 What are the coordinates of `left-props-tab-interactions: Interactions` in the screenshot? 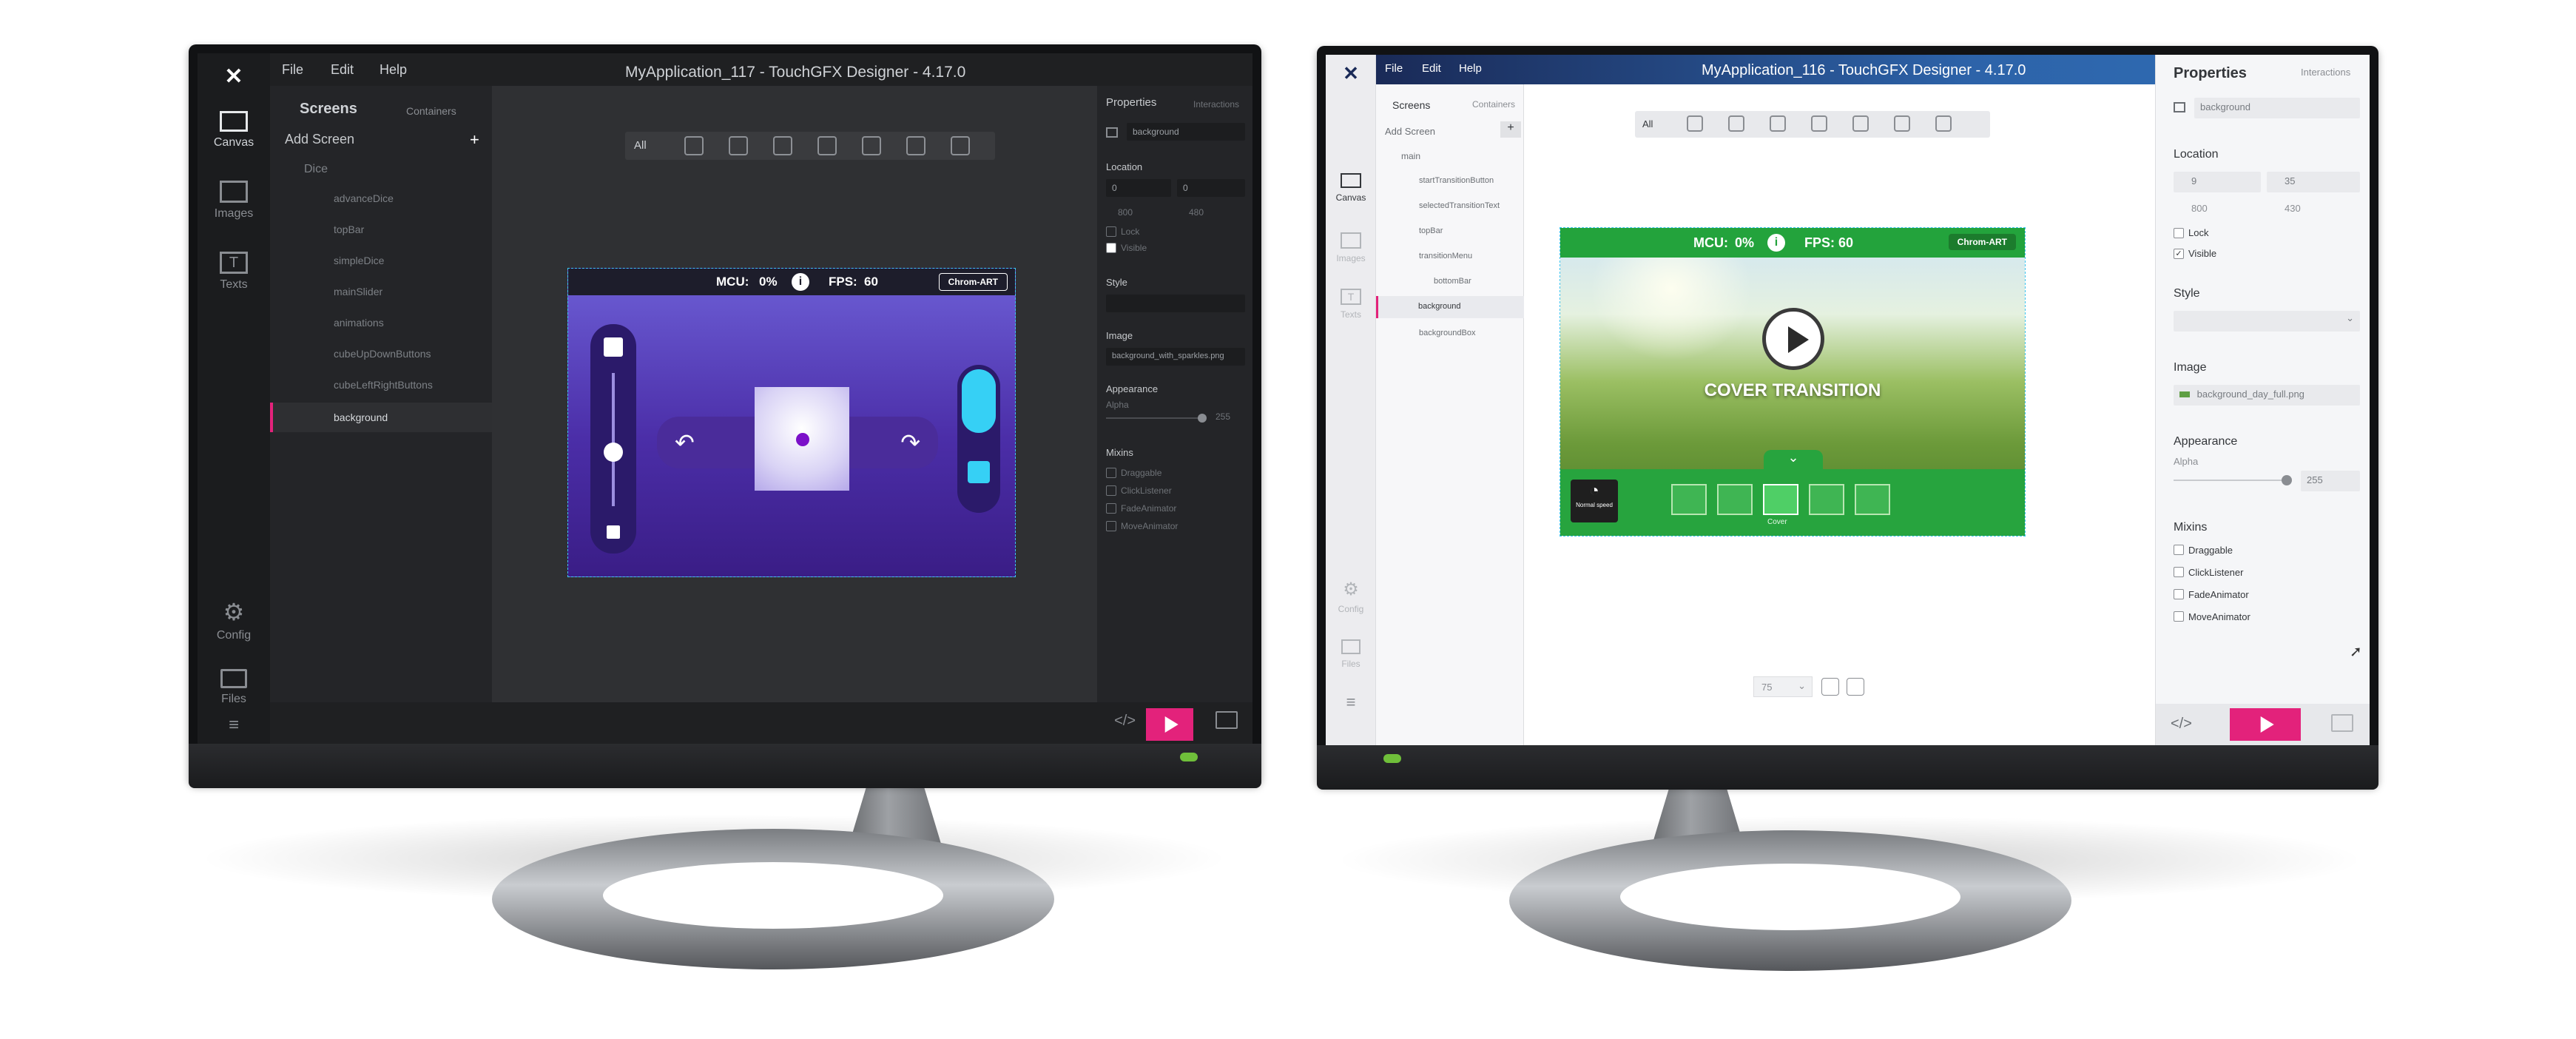 It's located at (1216, 104).